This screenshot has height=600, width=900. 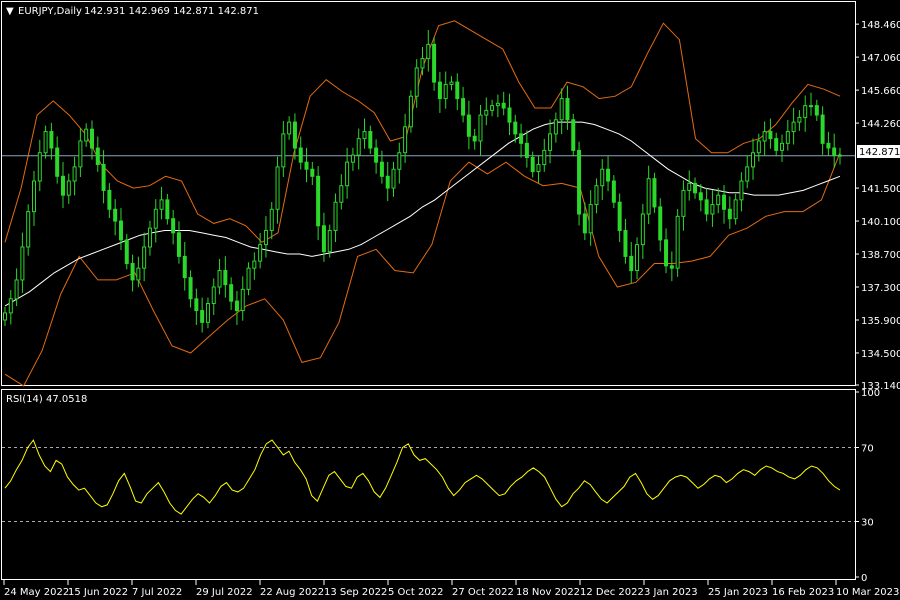 I want to click on time-tick-label: 12 Dec 2022, so click(x=612, y=592).